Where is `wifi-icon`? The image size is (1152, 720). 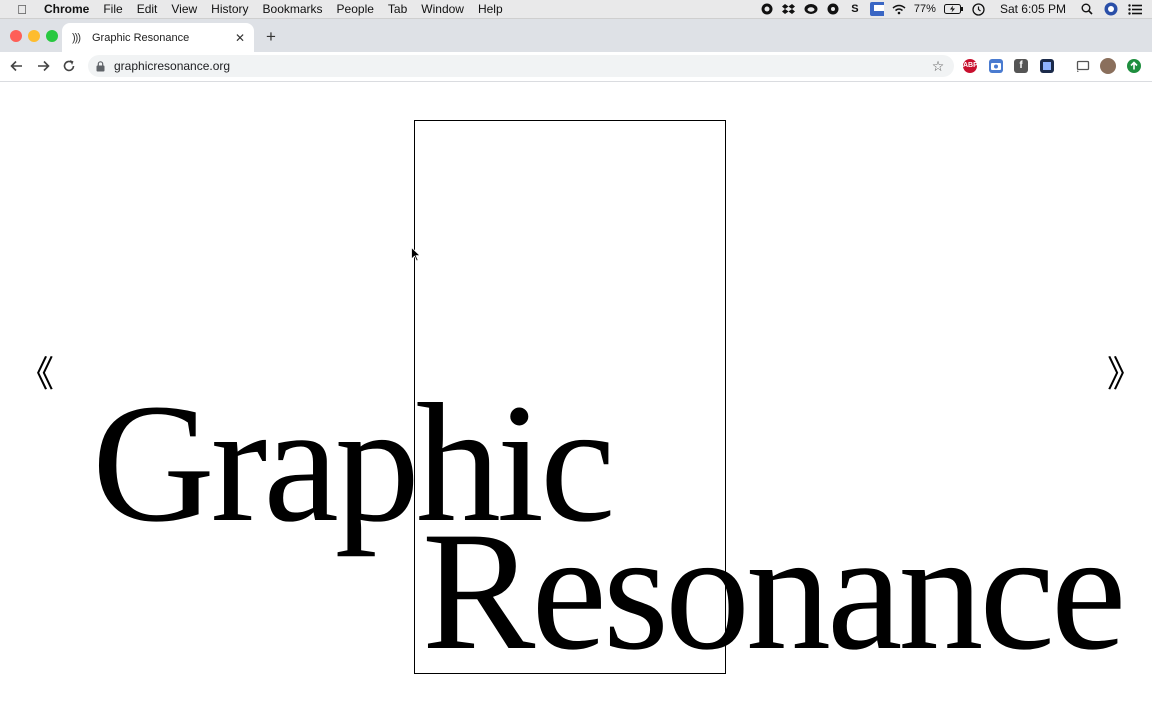
wifi-icon is located at coordinates (899, 9).